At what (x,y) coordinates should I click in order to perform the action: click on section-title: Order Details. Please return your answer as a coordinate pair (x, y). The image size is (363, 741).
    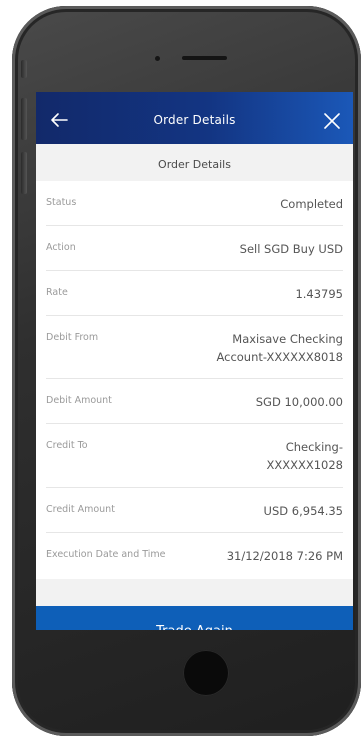
    Looking at the image, I should click on (194, 162).